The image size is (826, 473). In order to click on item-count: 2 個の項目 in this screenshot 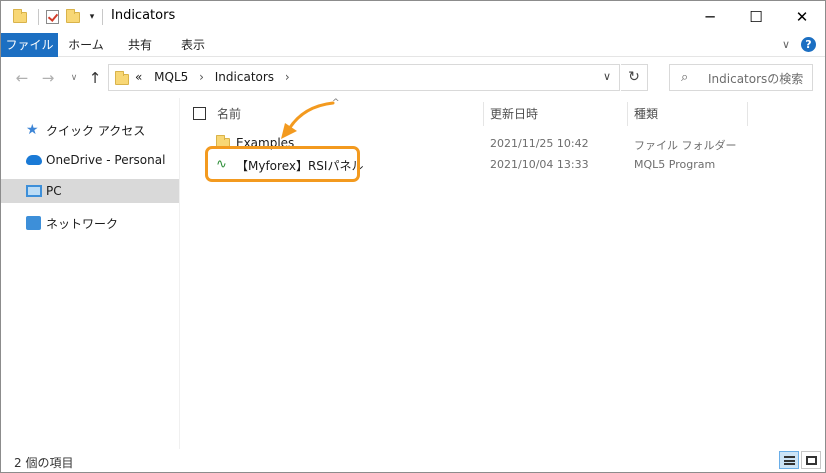, I will do `click(44, 463)`.